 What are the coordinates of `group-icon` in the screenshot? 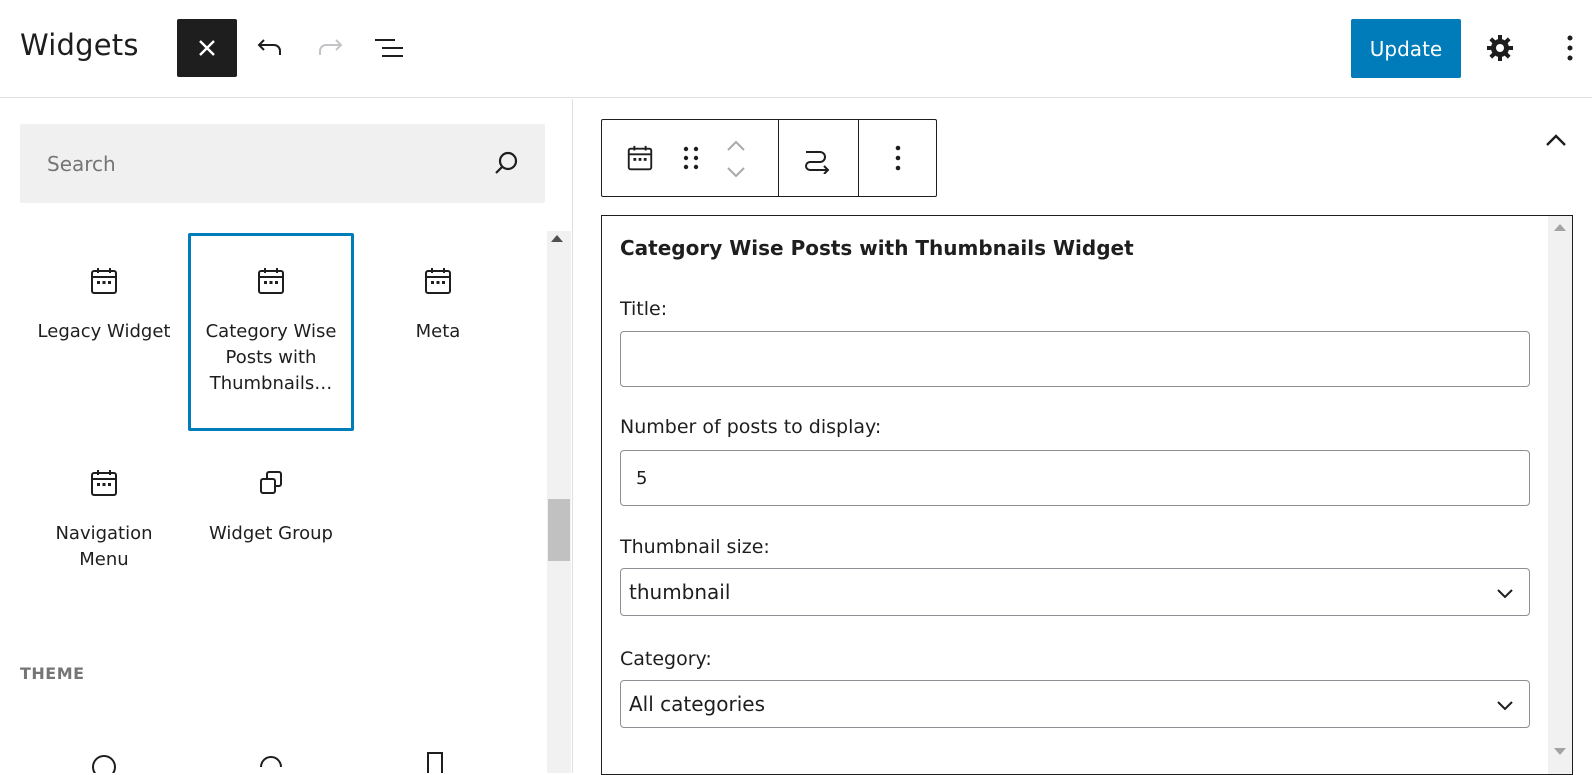 It's located at (271, 482).